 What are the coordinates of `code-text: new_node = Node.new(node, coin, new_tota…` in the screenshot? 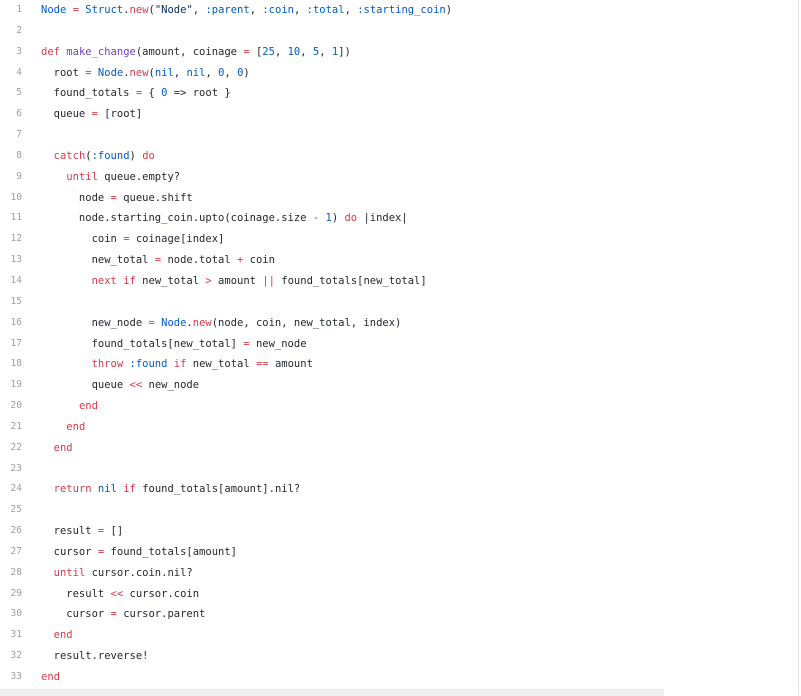 It's located at (221, 323).